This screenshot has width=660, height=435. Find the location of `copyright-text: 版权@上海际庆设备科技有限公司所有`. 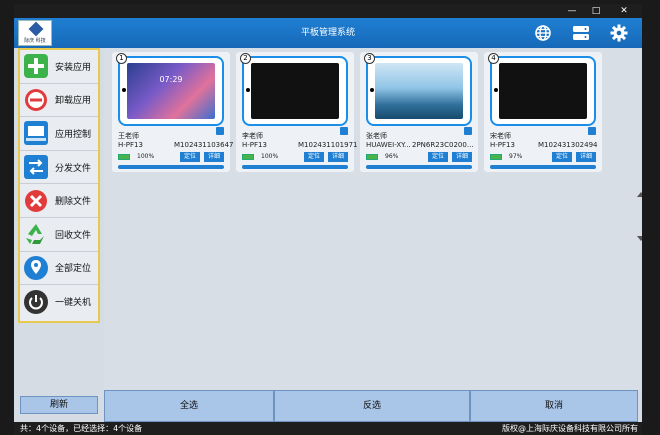

copyright-text: 版权@上海际庆设备科技有限公司所有 is located at coordinates (570, 428).